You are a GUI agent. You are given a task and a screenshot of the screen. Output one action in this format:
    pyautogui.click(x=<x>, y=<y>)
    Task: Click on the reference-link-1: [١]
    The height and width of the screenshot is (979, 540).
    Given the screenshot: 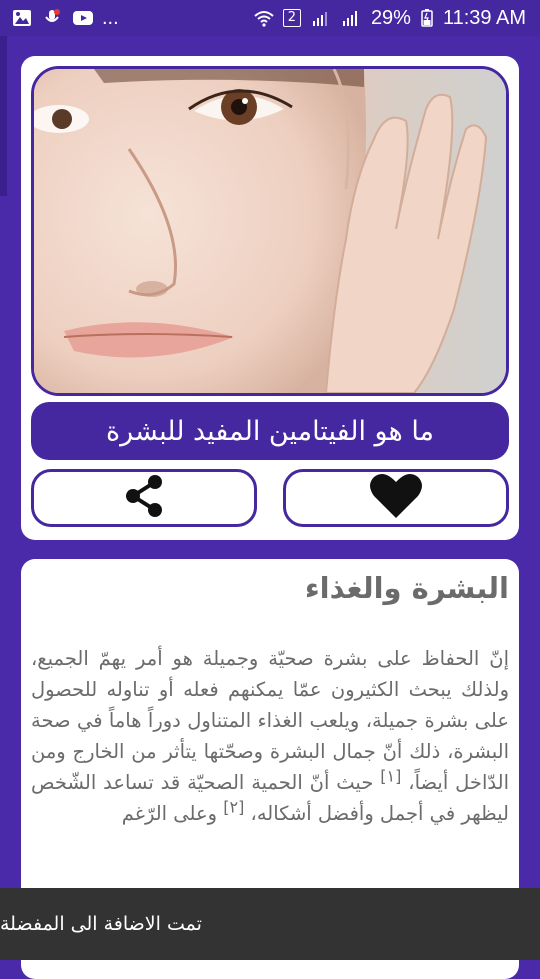 What is the action you would take?
    pyautogui.click(x=390, y=776)
    